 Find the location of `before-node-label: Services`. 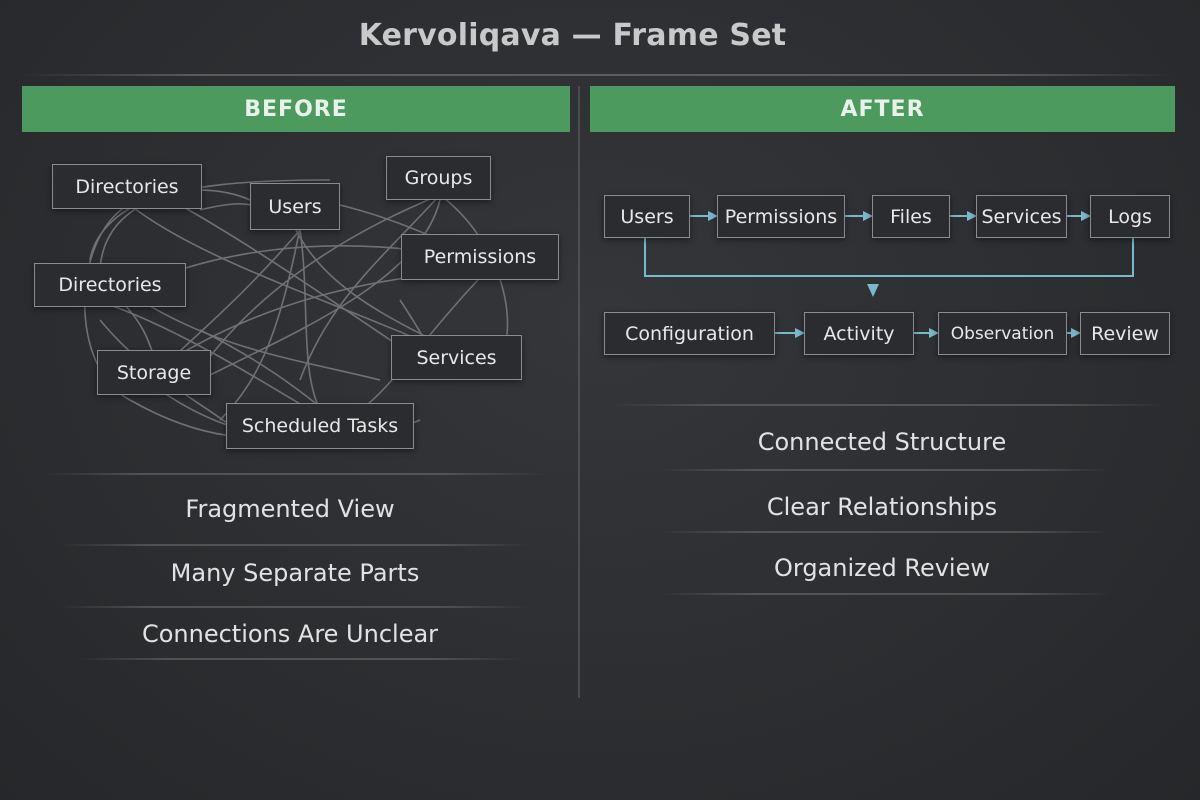

before-node-label: Services is located at coordinates (456, 357).